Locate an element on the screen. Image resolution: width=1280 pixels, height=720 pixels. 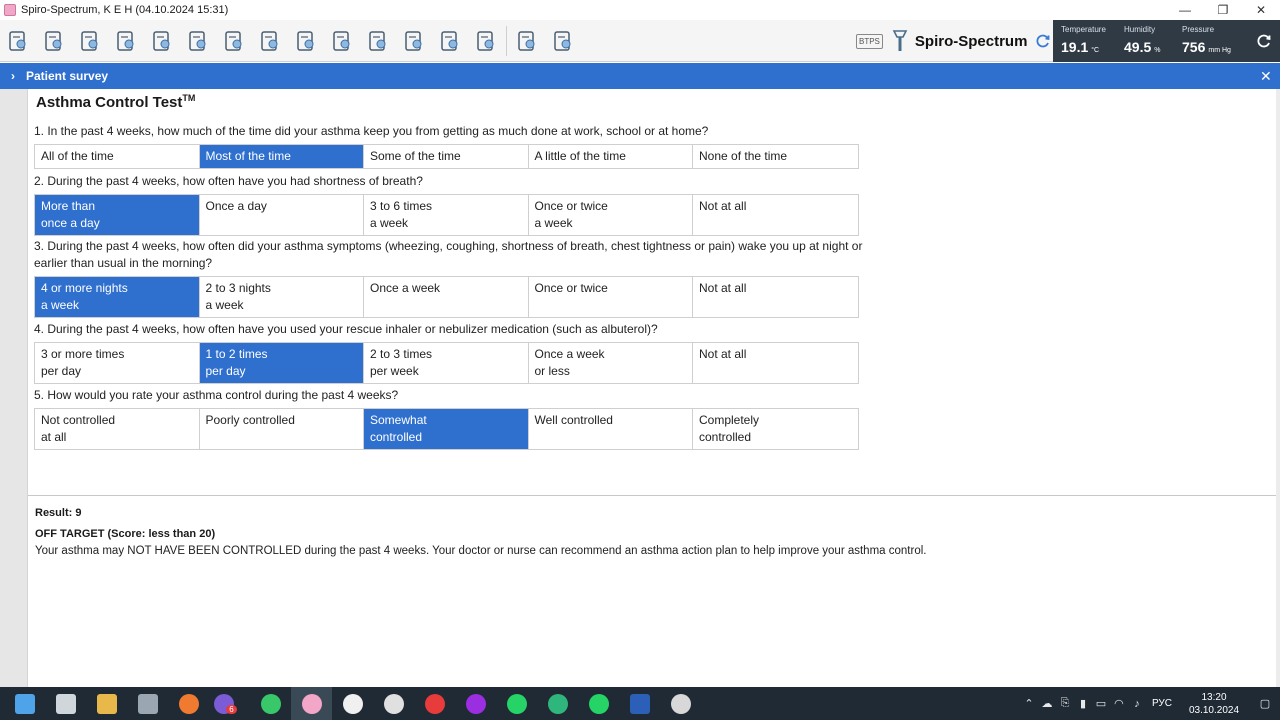
whatsapp-business-icon is located at coordinates (598, 703).